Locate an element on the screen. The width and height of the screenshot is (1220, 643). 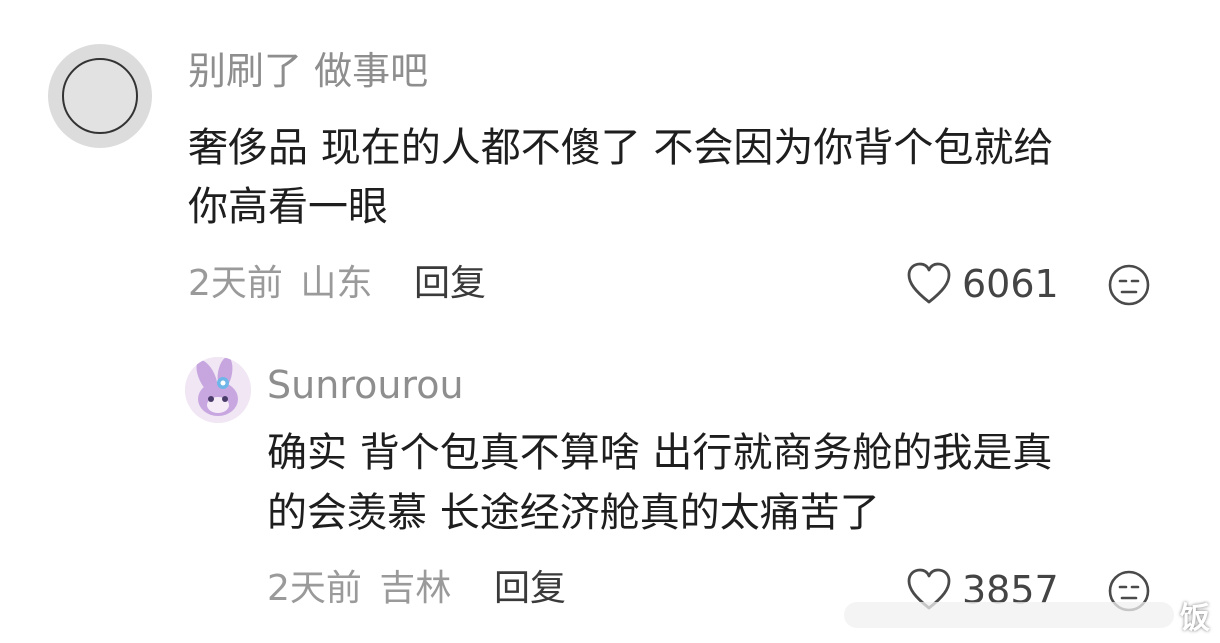
comment-text-line1: 奢侈品 现在的人都不傻了 不会因为你背个包就给 is located at coordinates (621, 148).